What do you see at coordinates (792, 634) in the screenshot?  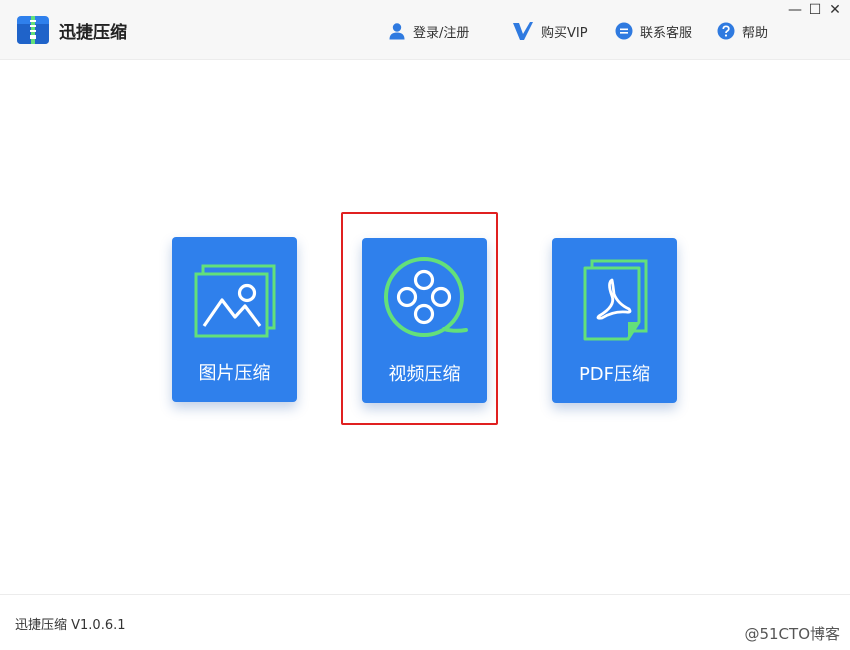 I see `watermark: @51CTO博客` at bounding box center [792, 634].